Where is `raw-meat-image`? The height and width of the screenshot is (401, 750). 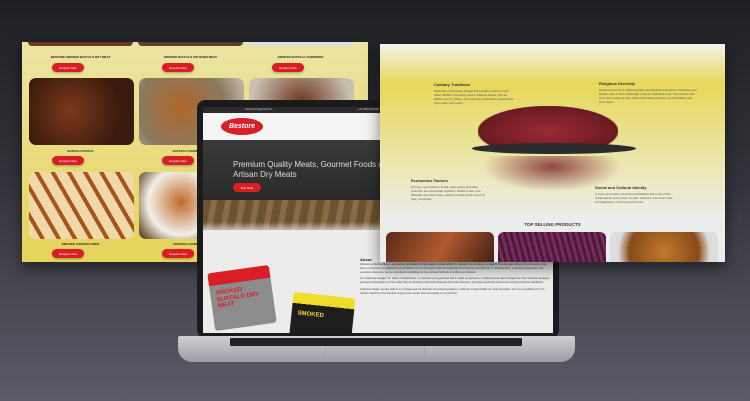 raw-meat-image is located at coordinates (548, 127).